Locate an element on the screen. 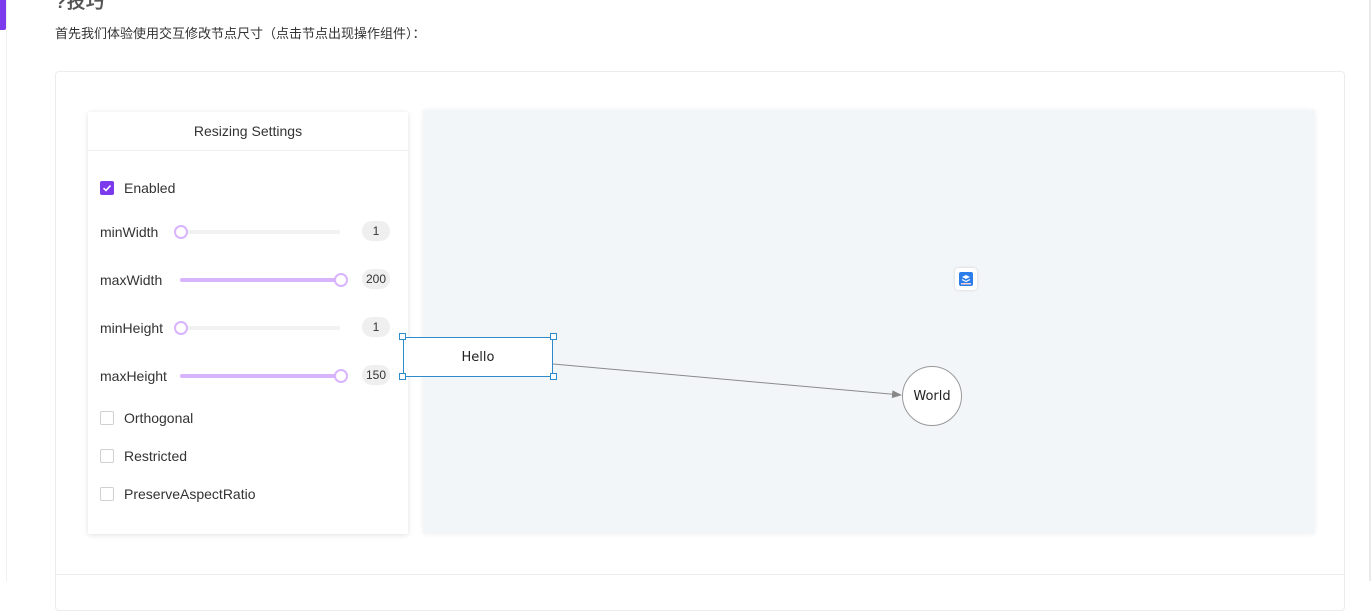 The image size is (1371, 611). slider-row-maxheight: maxHeight 150 is located at coordinates (245, 376).